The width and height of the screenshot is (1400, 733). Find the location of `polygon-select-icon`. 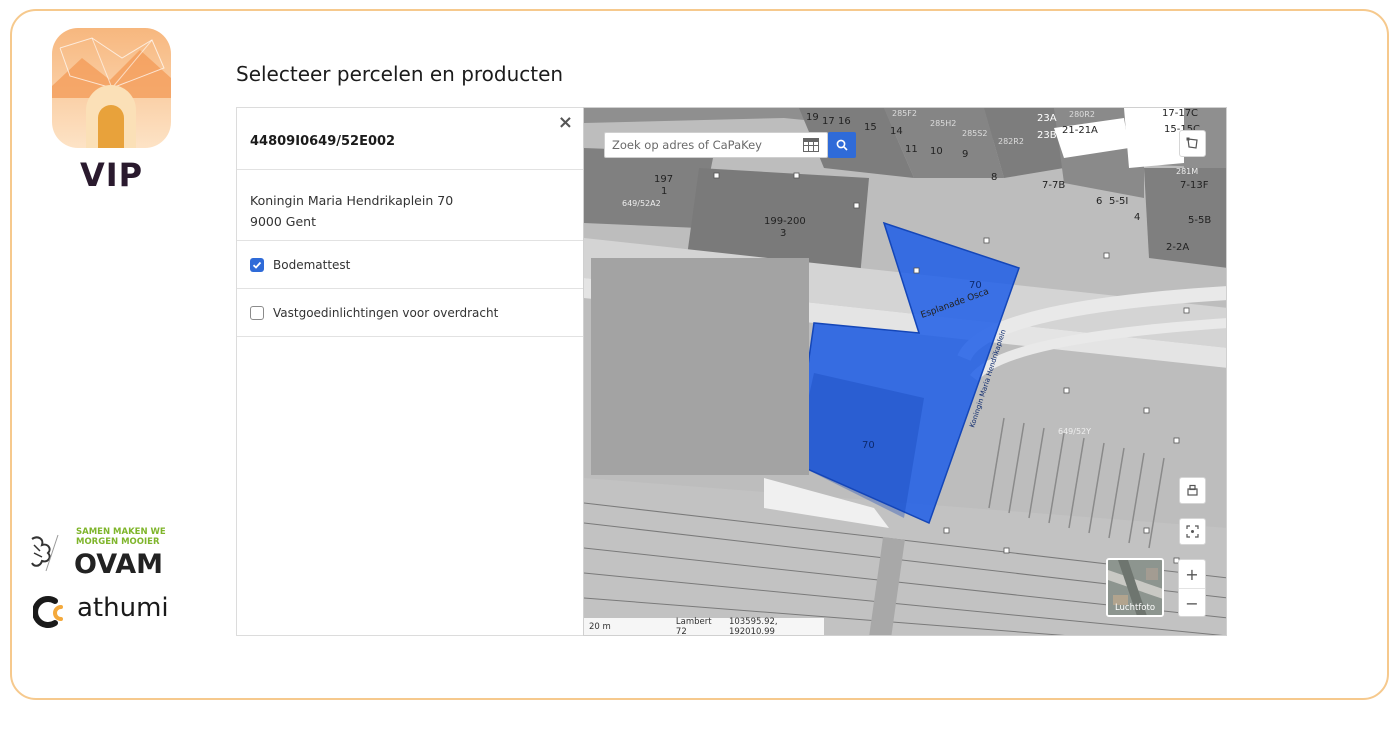

polygon-select-icon is located at coordinates (1192, 143).